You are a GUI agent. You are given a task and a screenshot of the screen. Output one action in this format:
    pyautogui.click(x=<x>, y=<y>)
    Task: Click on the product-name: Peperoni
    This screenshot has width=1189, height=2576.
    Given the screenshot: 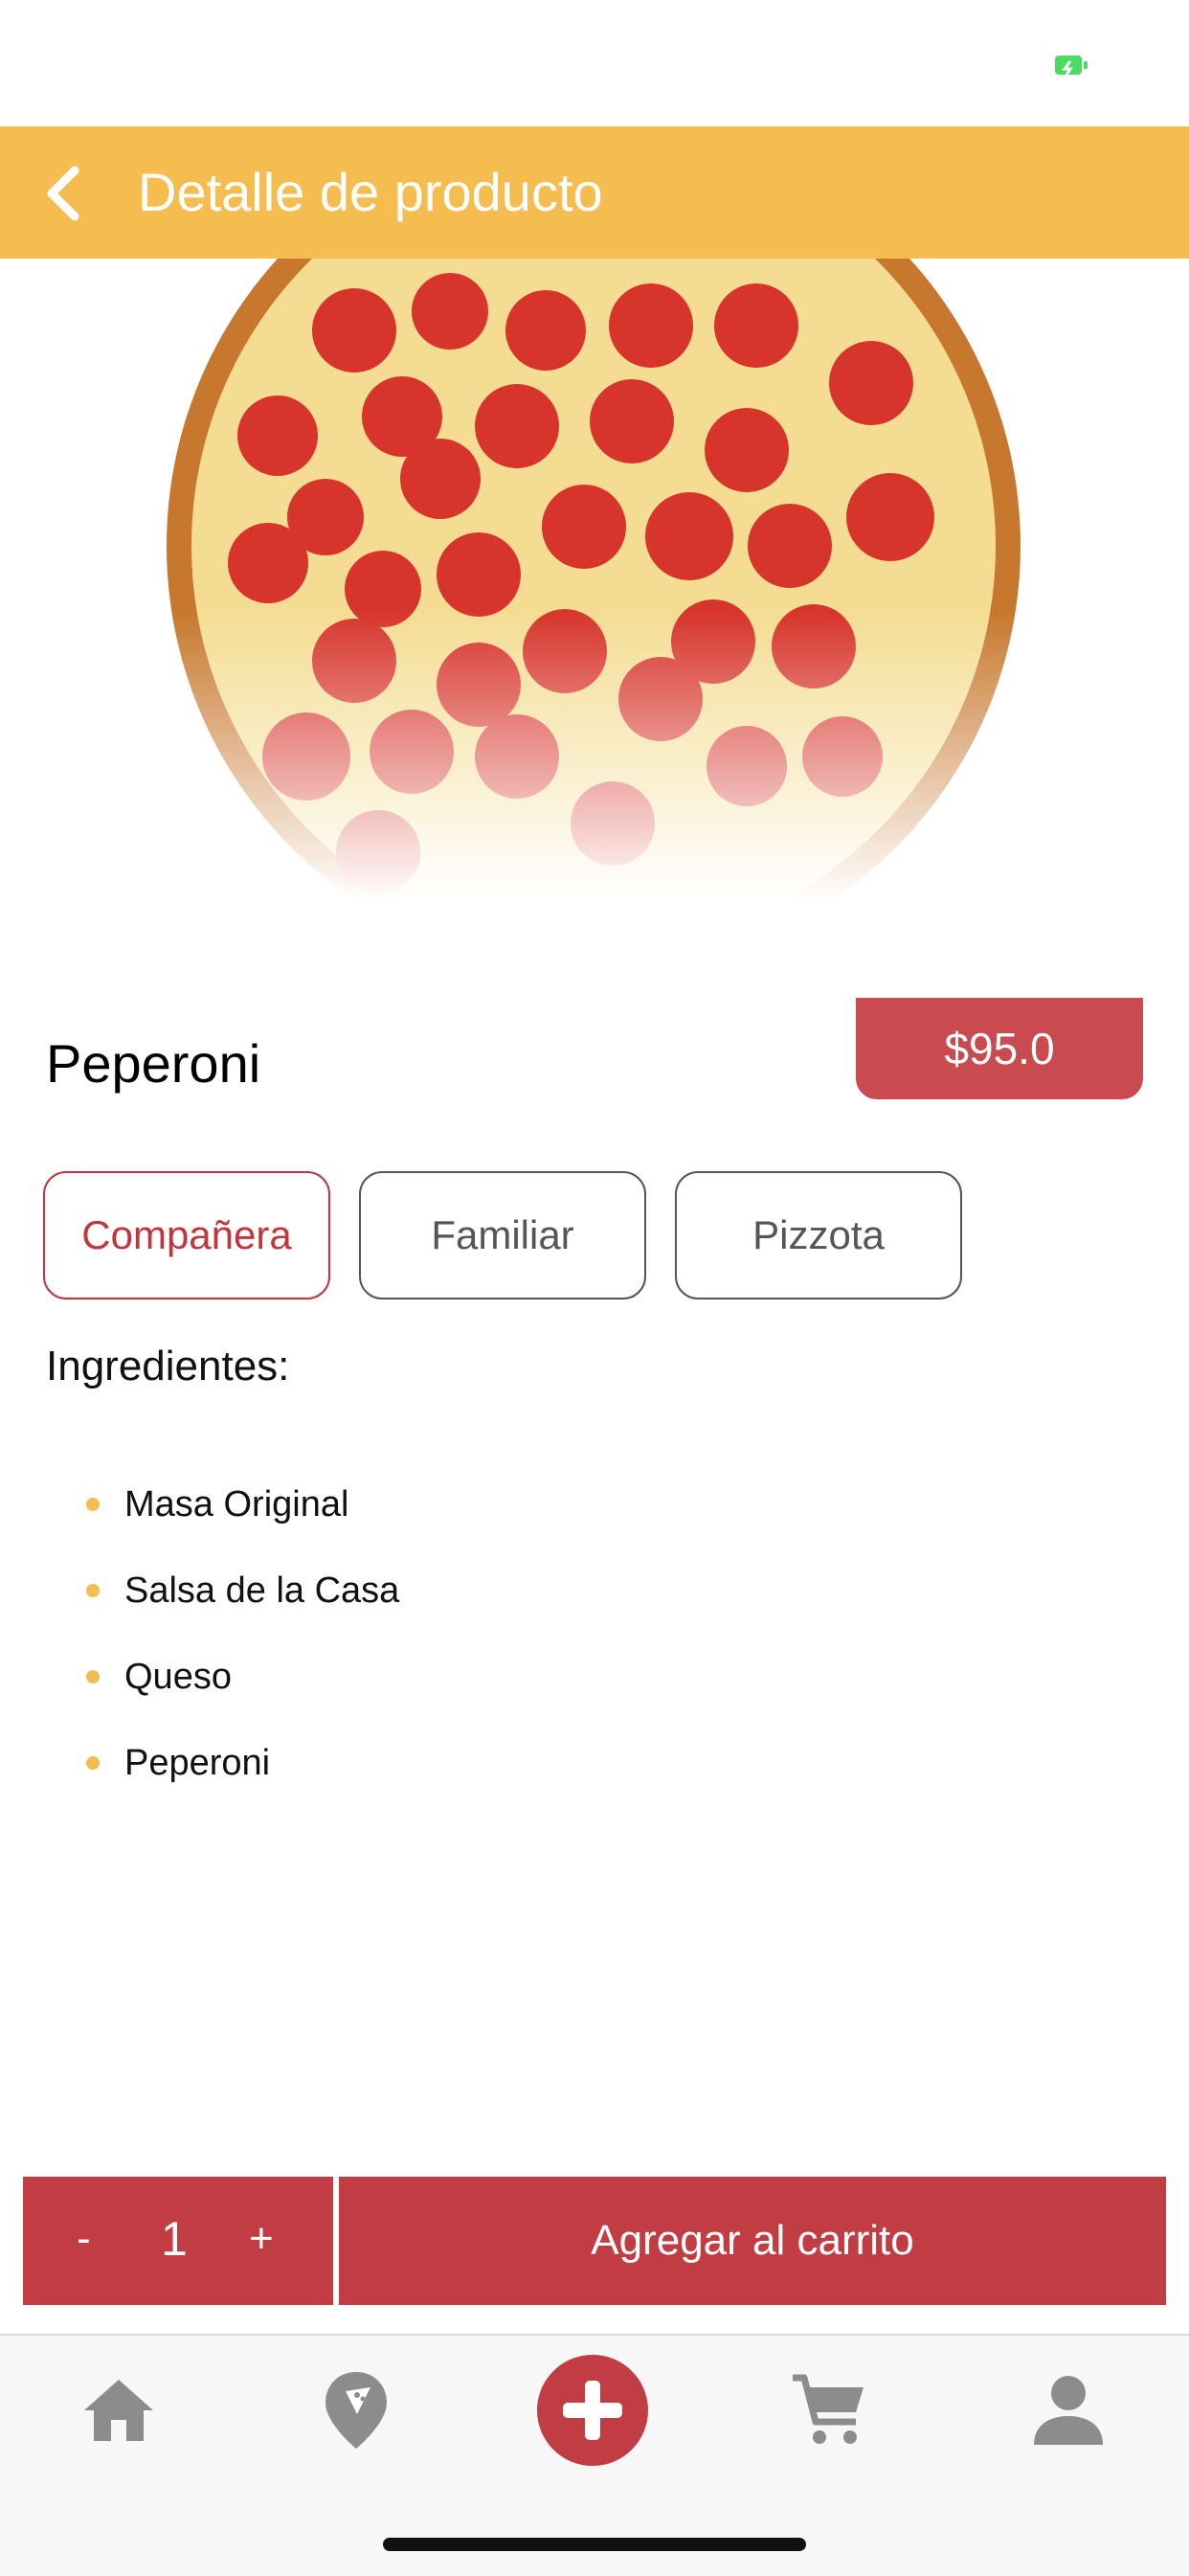 What is the action you would take?
    pyautogui.click(x=153, y=1063)
    